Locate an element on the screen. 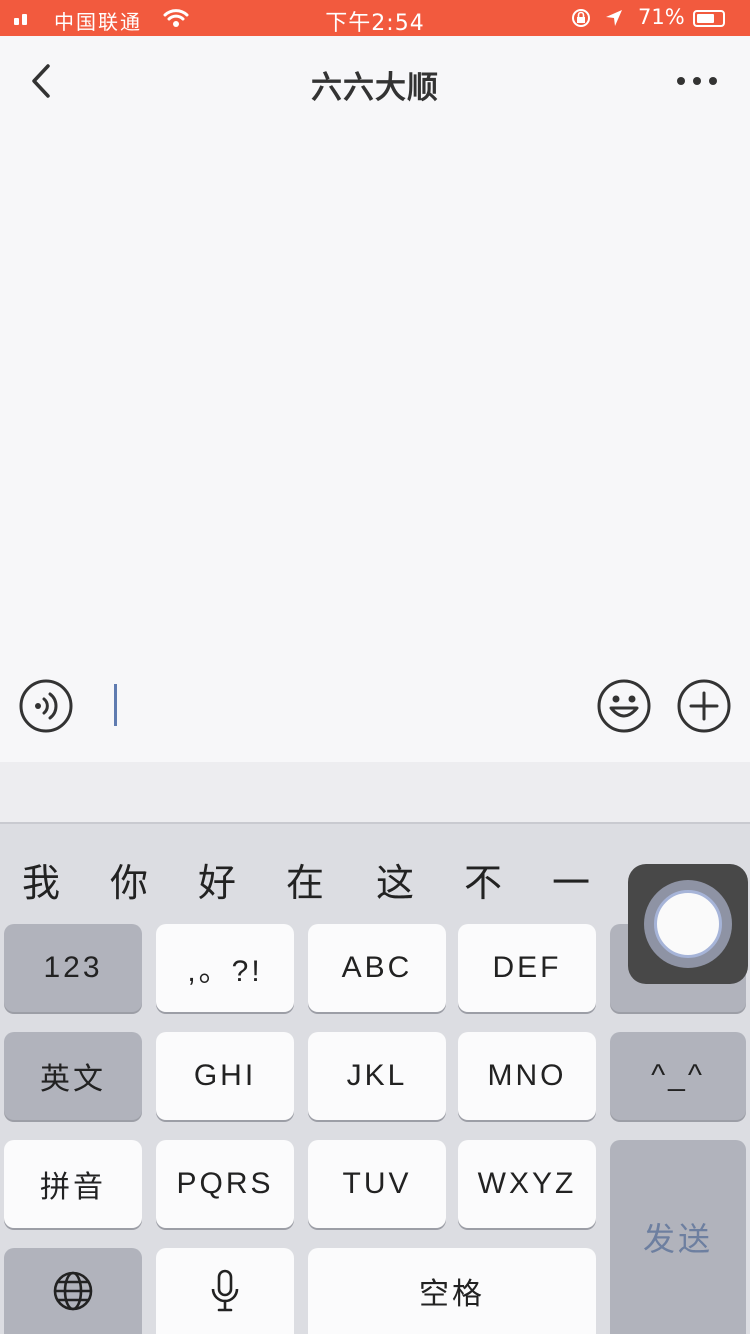 The height and width of the screenshot is (1334, 750). candidate-word: 在 is located at coordinates (305, 879).